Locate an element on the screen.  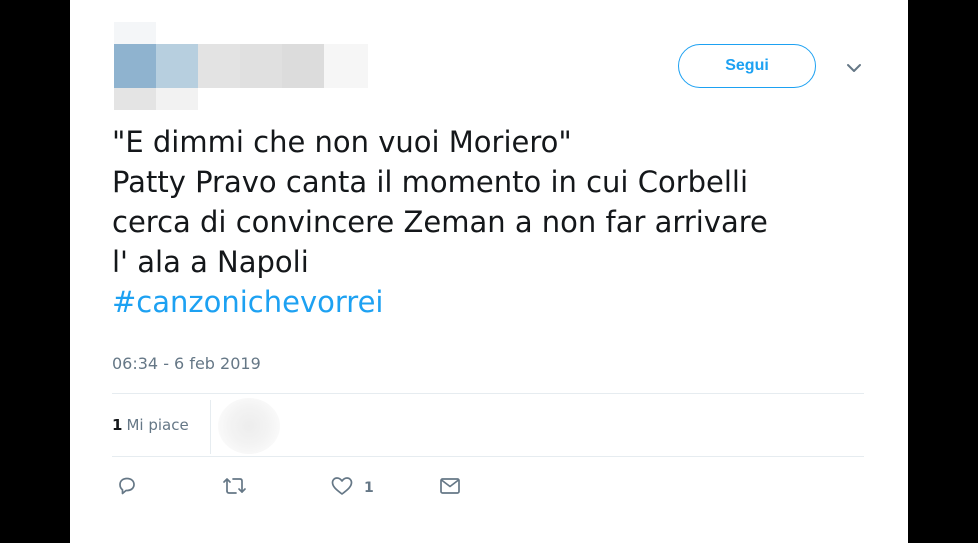
reply-button is located at coordinates (127, 488).